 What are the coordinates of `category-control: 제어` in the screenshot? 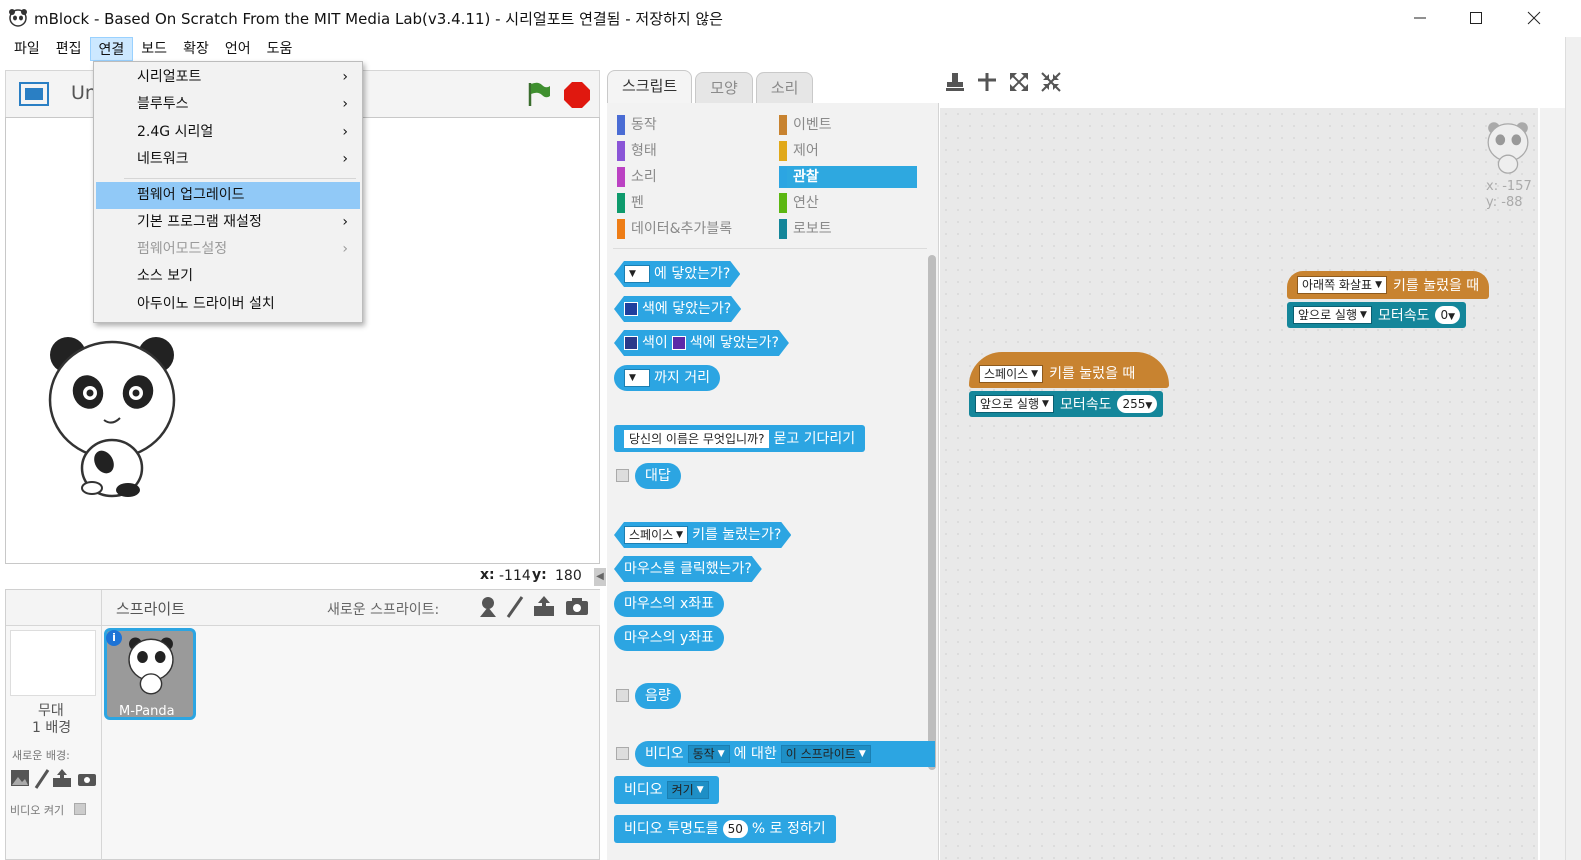 It's located at (799, 151).